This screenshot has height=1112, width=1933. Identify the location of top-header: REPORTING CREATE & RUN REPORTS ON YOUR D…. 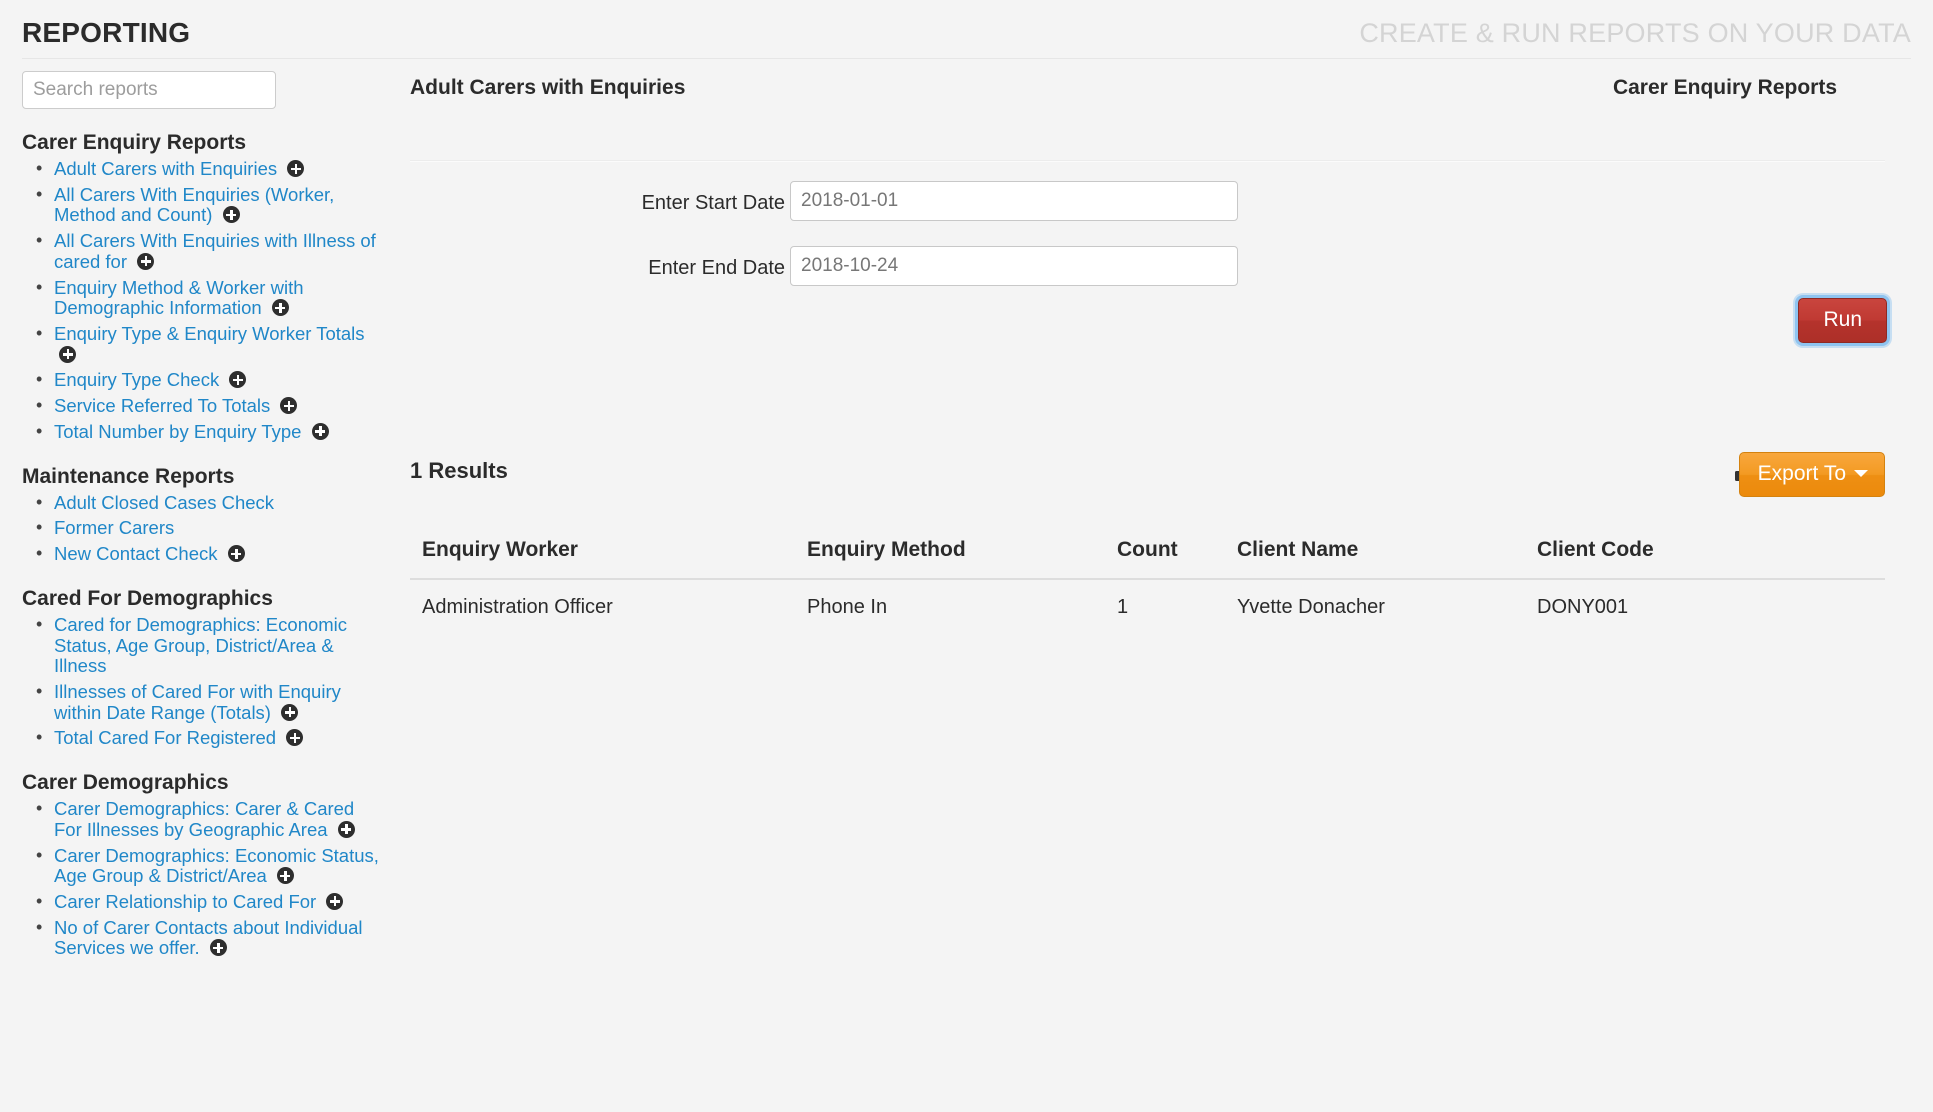
(966, 33).